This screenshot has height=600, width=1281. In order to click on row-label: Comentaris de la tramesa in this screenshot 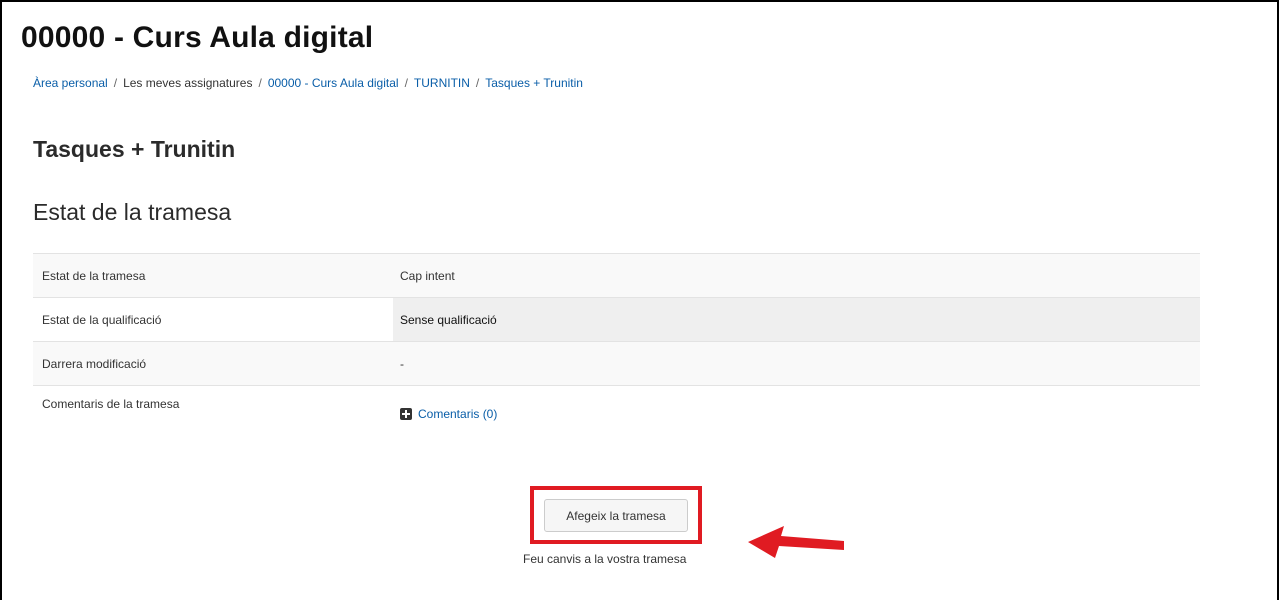, I will do `click(213, 422)`.